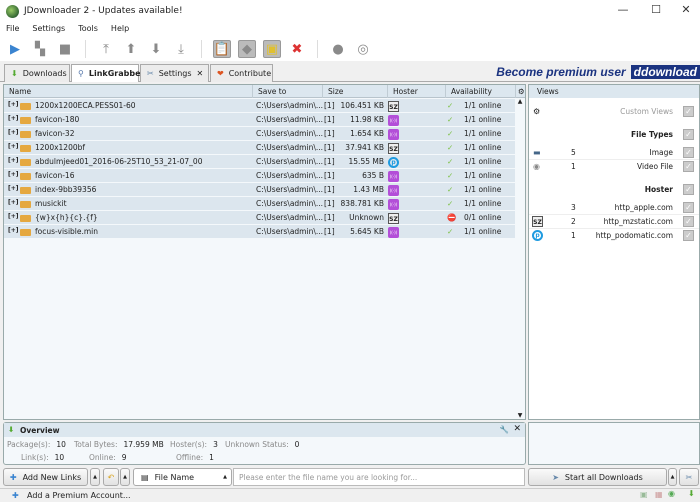  I want to click on view-item-apple: 3 http_apple.com ✓, so click(614, 208).